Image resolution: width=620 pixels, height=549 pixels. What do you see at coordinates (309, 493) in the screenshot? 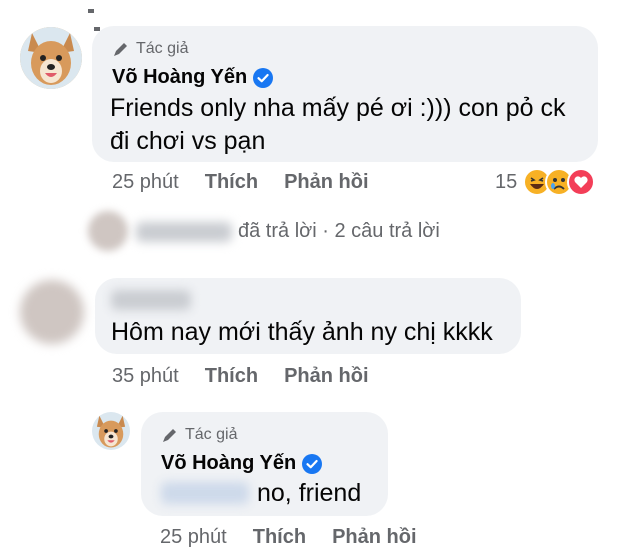
I see `comment-text: no, friend` at bounding box center [309, 493].